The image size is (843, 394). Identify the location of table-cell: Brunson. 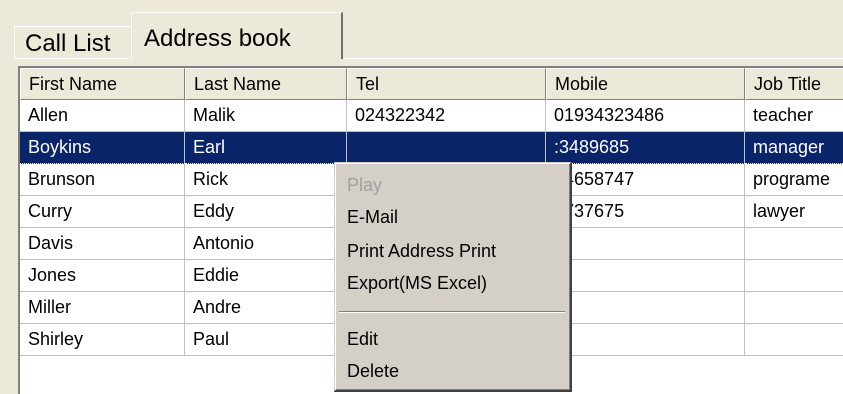
(102, 180).